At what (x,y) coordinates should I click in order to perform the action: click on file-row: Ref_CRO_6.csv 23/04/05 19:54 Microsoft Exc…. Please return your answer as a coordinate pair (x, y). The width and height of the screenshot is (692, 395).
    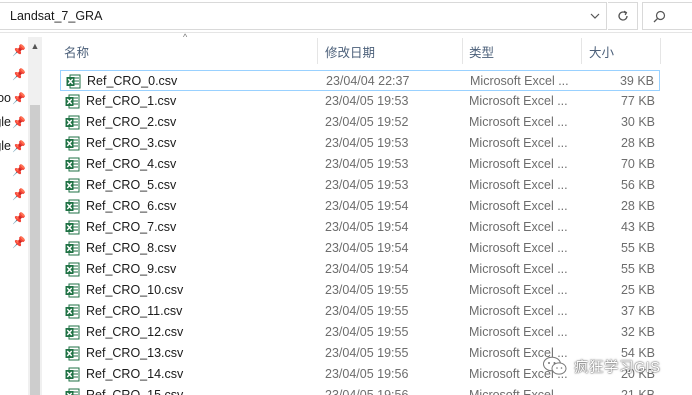
    Looking at the image, I should click on (360, 206).